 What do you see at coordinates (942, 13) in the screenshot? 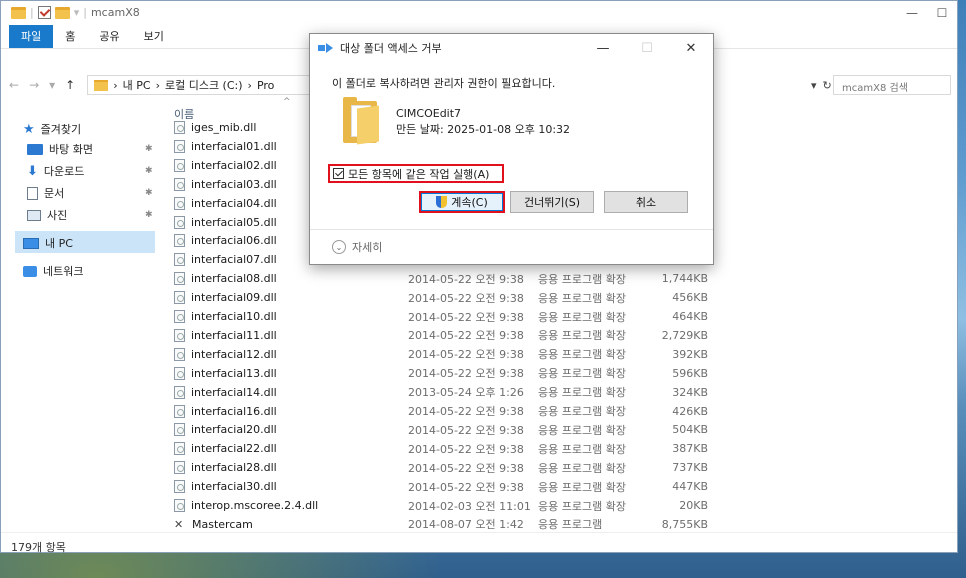
I see `maximize-button: ☐` at bounding box center [942, 13].